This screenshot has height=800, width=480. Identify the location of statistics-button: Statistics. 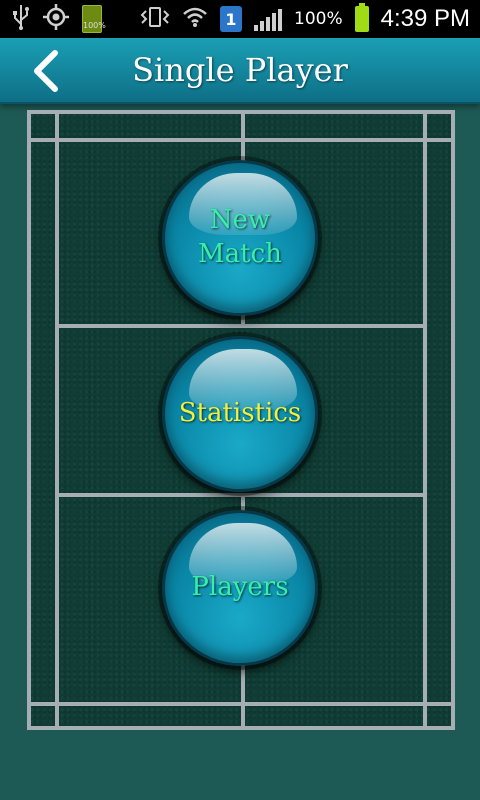
(240, 414).